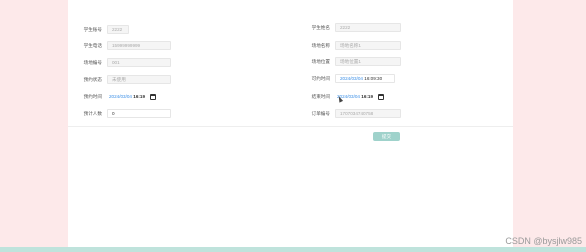 The width and height of the screenshot is (586, 252). Describe the element at coordinates (92, 96) in the screenshot. I see `start-time-label: 预约时间` at that location.